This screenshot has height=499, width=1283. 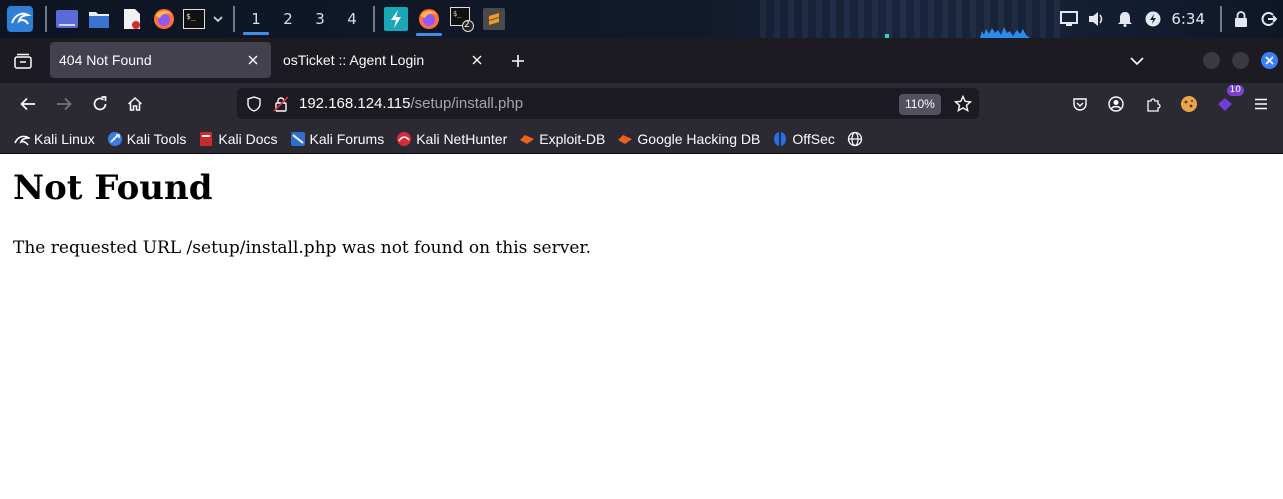 I want to click on bookmark-kali-docs: Kali Docs, so click(x=238, y=138).